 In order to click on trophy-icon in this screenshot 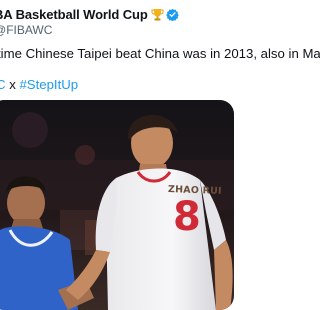, I will do `click(157, 14)`.